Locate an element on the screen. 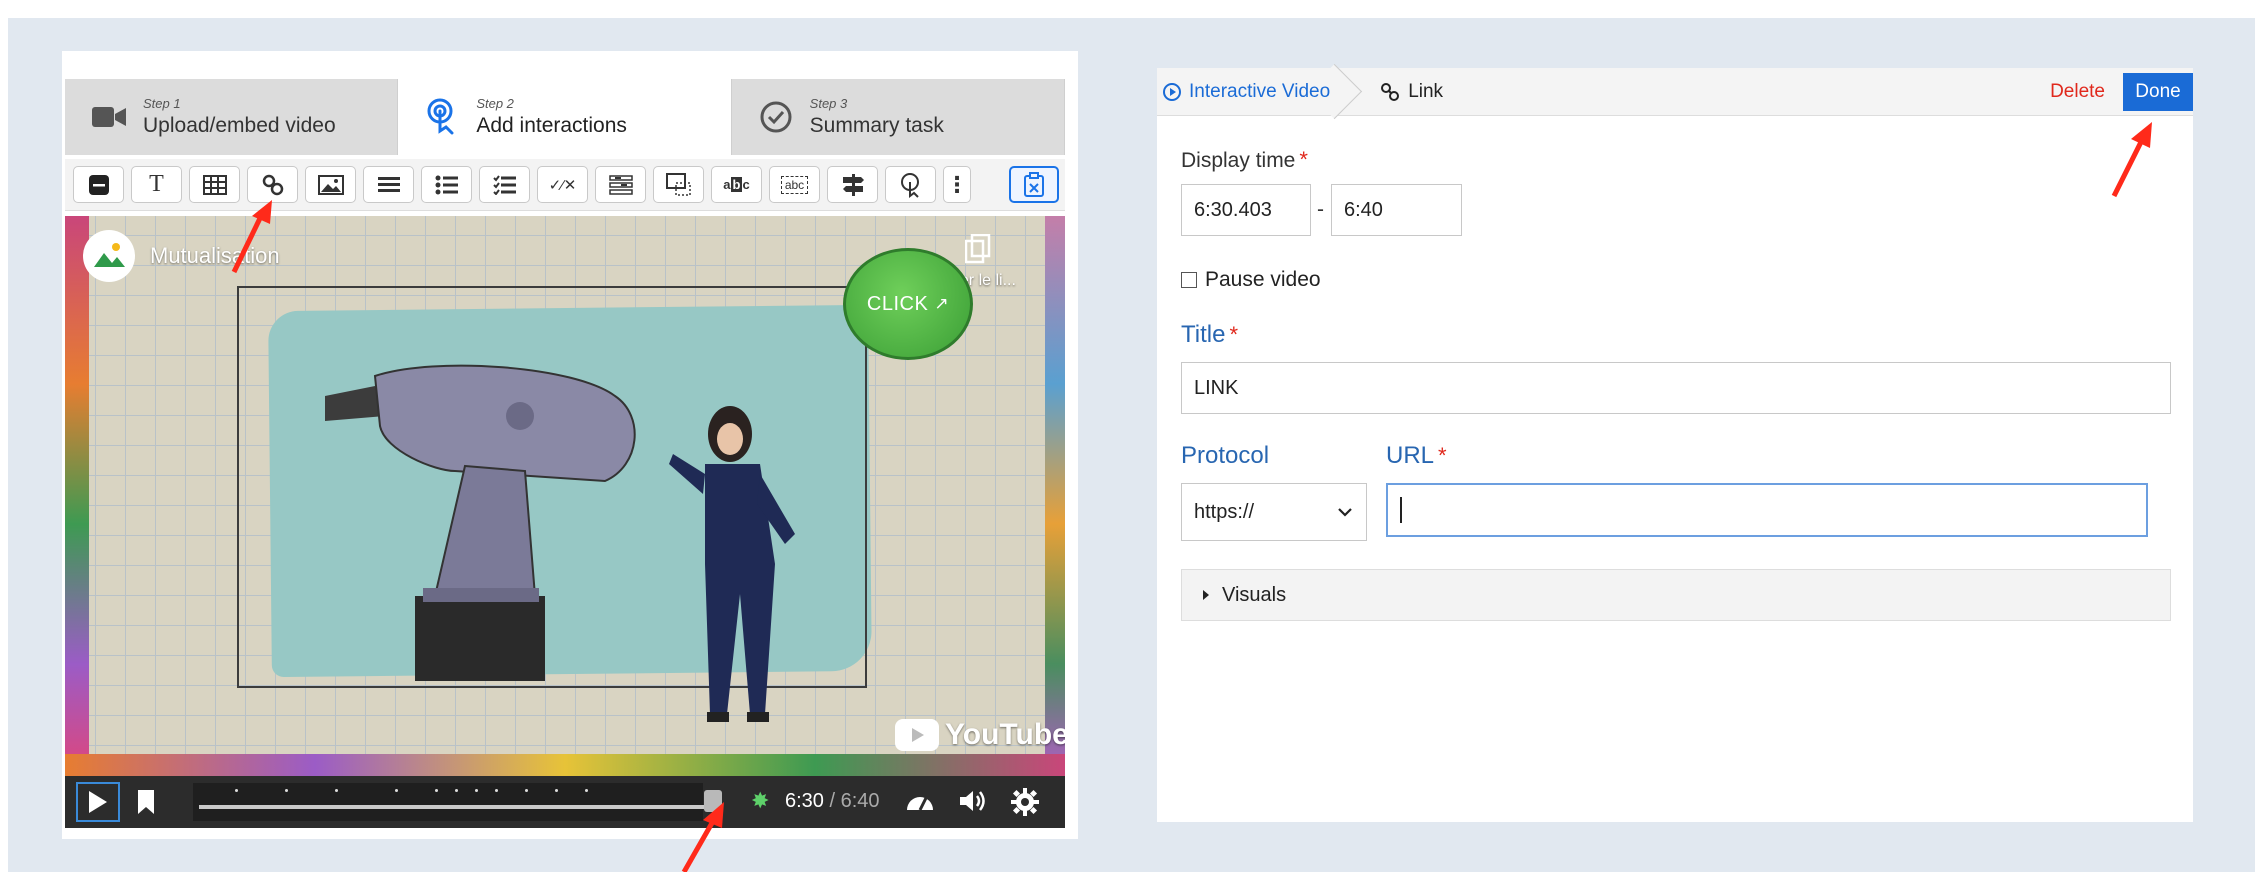  image-tool-button is located at coordinates (330, 184).